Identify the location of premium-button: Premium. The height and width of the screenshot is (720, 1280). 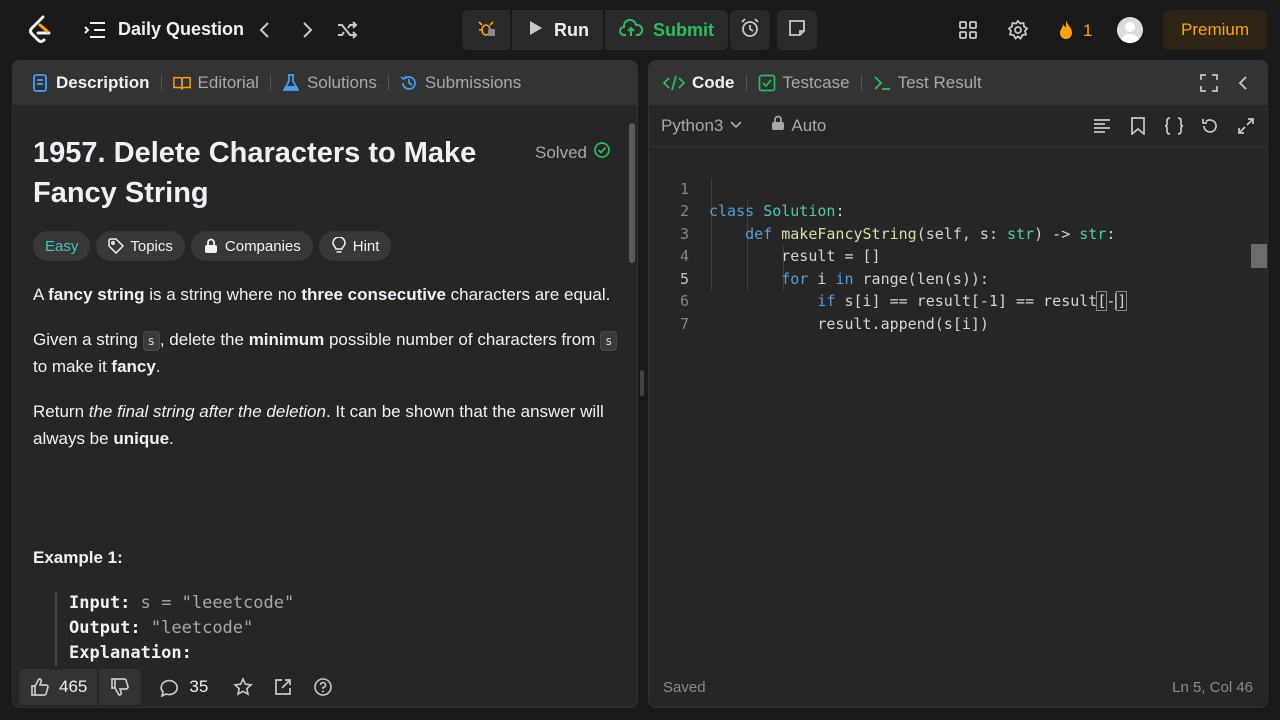
(1215, 30).